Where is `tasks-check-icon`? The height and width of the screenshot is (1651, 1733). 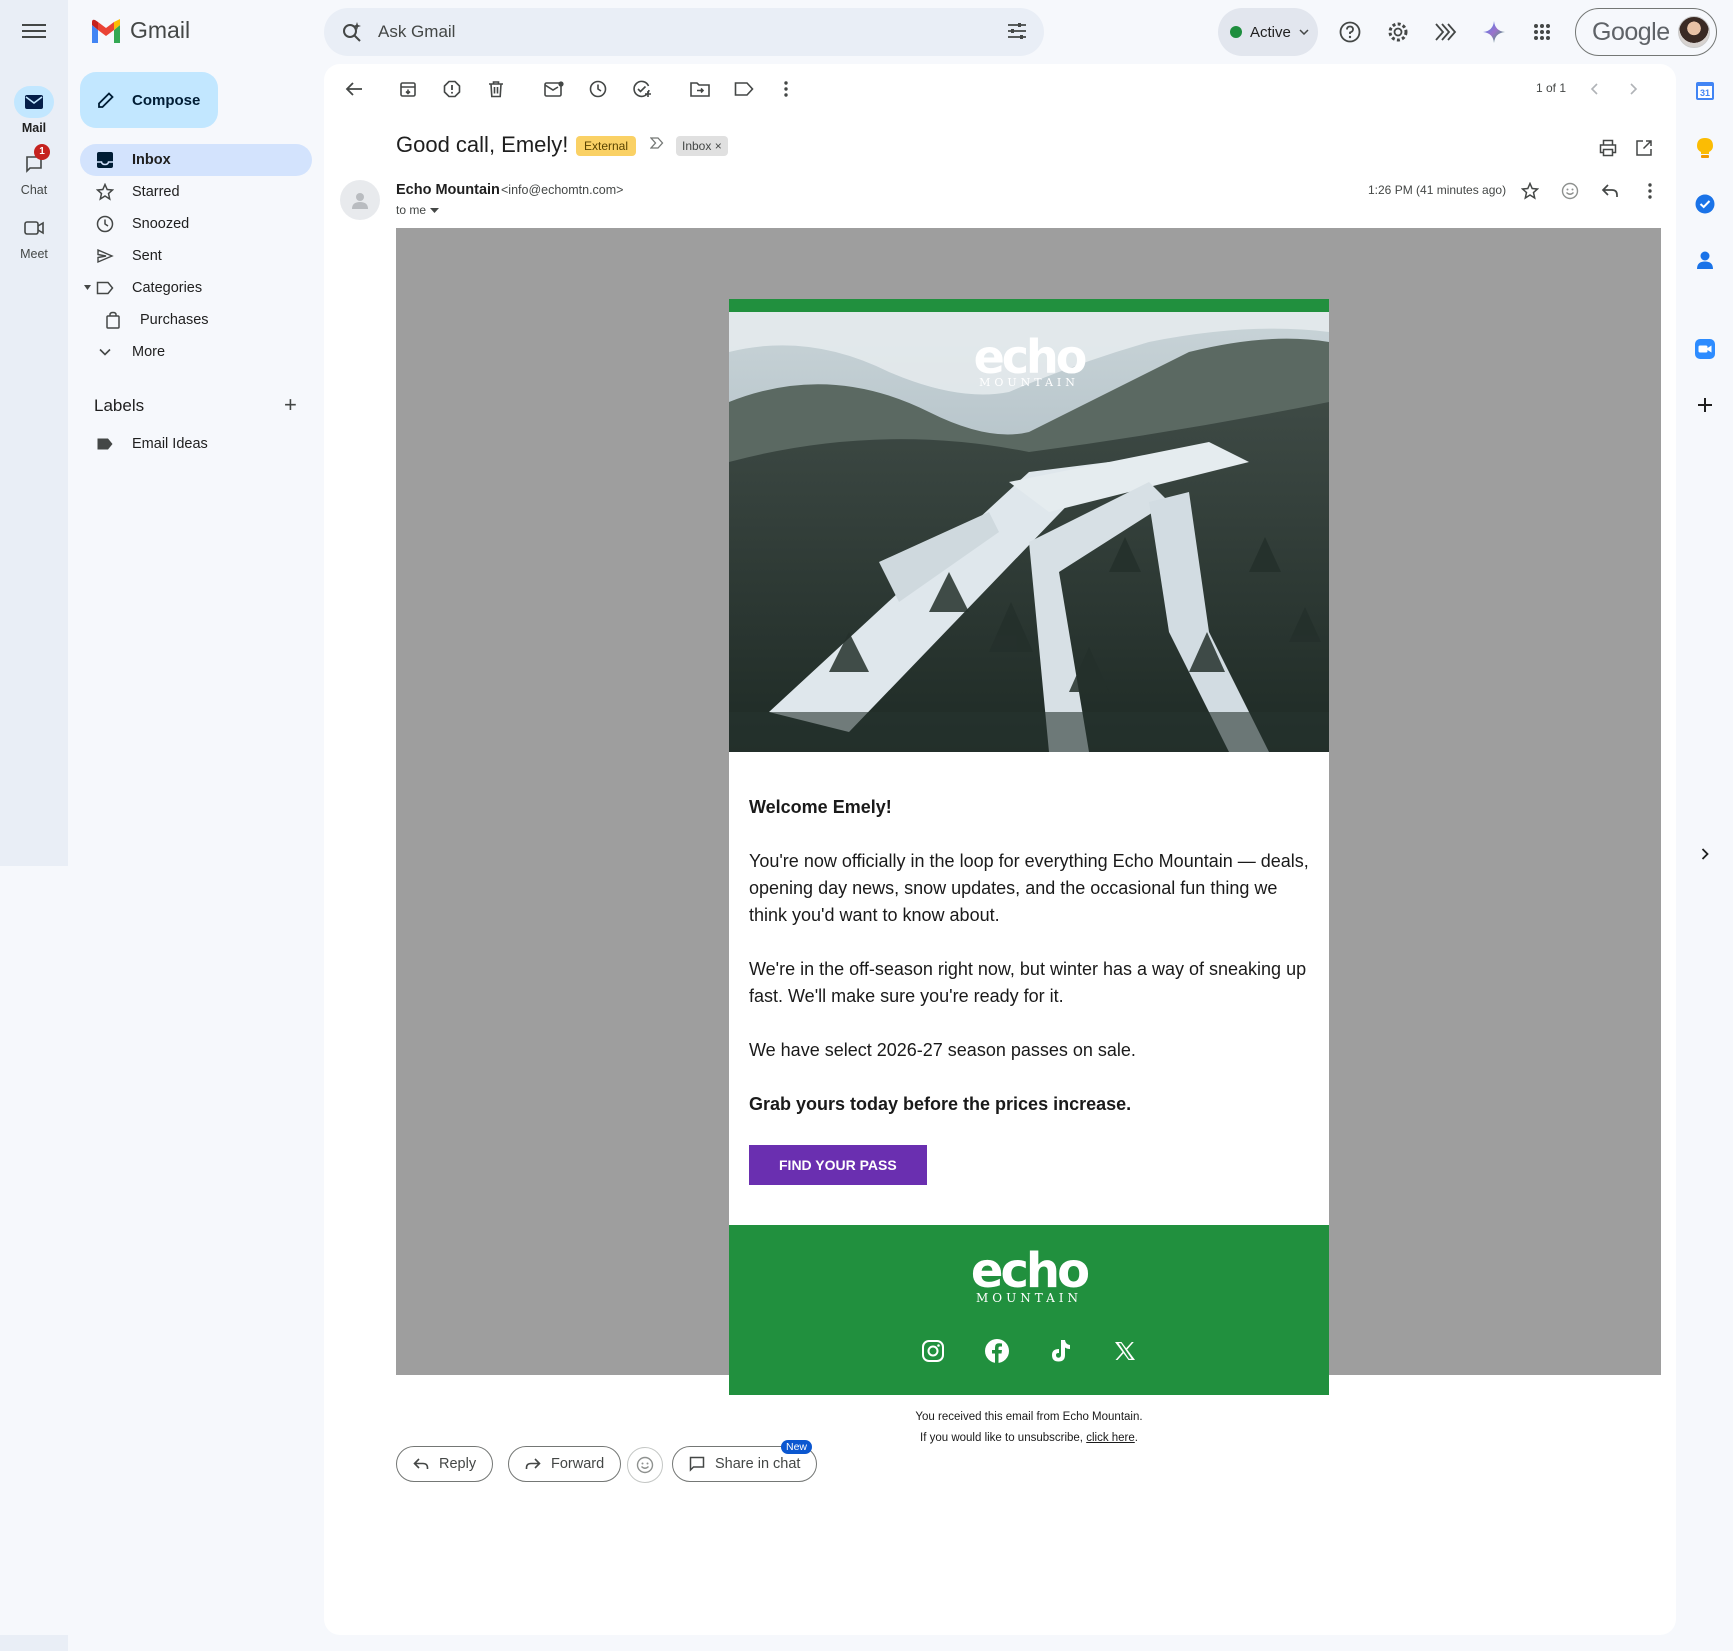
tasks-check-icon is located at coordinates (1705, 204).